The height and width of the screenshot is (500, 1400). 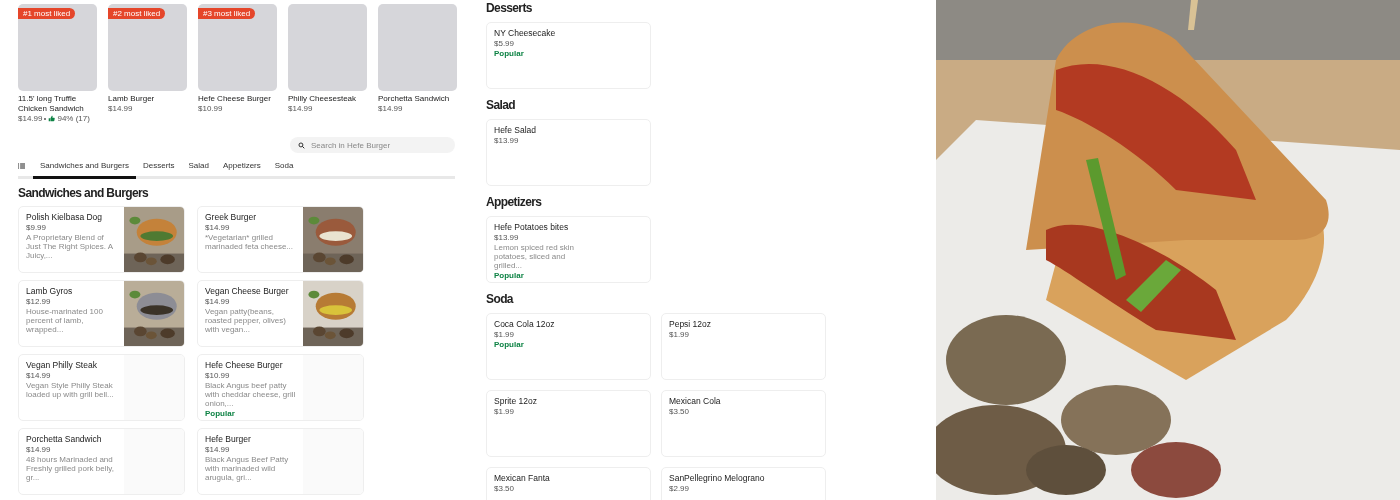 What do you see at coordinates (568, 346) in the screenshot?
I see `menu-item-card: Coca Cola 12oz $1.99 Popular` at bounding box center [568, 346].